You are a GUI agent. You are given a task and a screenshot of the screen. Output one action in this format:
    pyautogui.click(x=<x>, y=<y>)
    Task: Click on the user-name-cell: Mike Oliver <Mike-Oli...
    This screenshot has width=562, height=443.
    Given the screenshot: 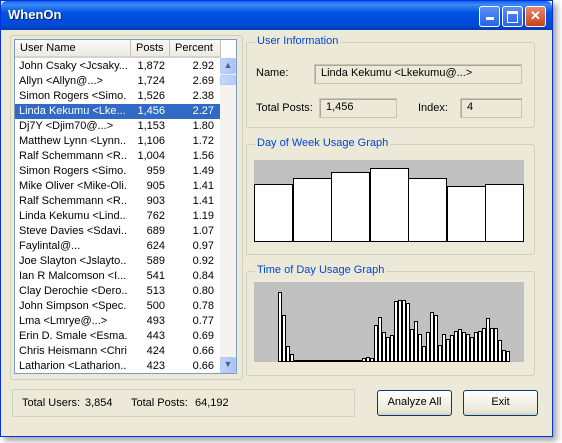 What is the action you would take?
    pyautogui.click(x=73, y=186)
    